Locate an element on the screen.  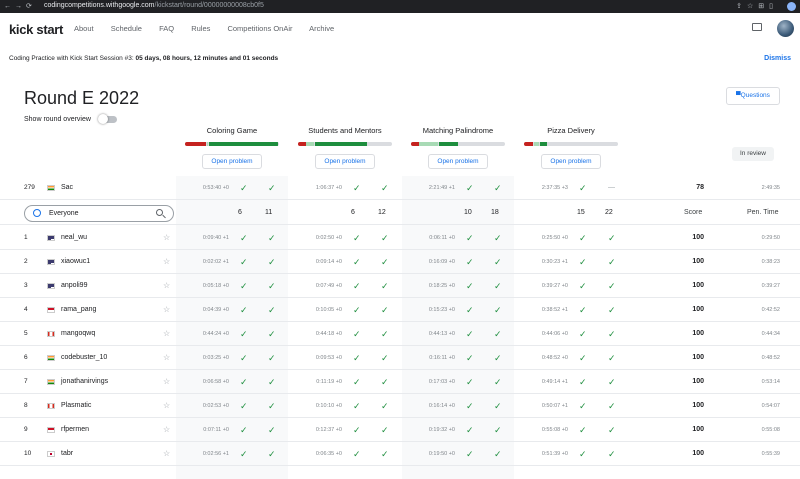
penalty-time: 0:44:34 is located at coordinates (770, 334).